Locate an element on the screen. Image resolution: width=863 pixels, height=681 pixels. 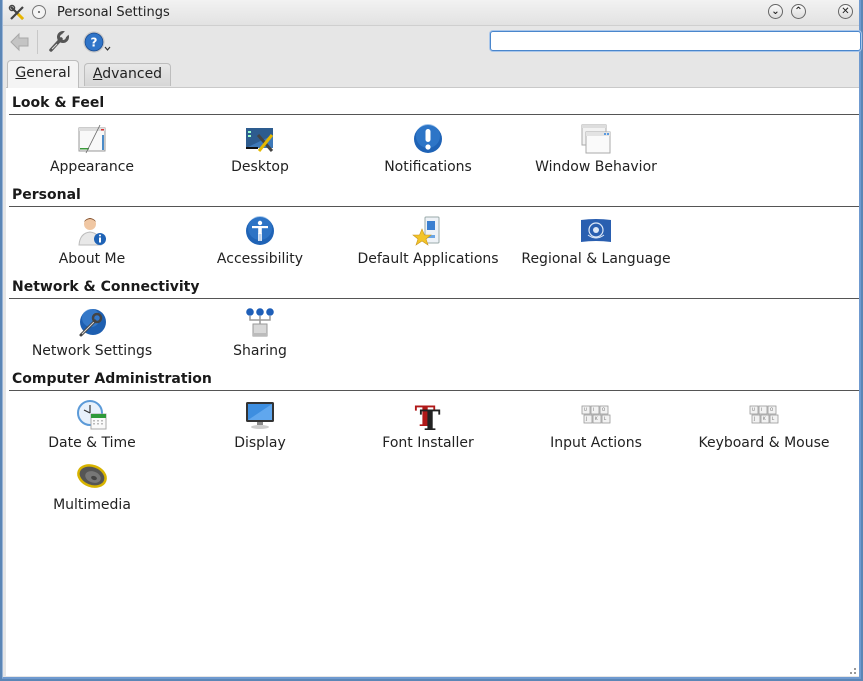
window-title: Personal Settings is located at coordinates (113, 12).